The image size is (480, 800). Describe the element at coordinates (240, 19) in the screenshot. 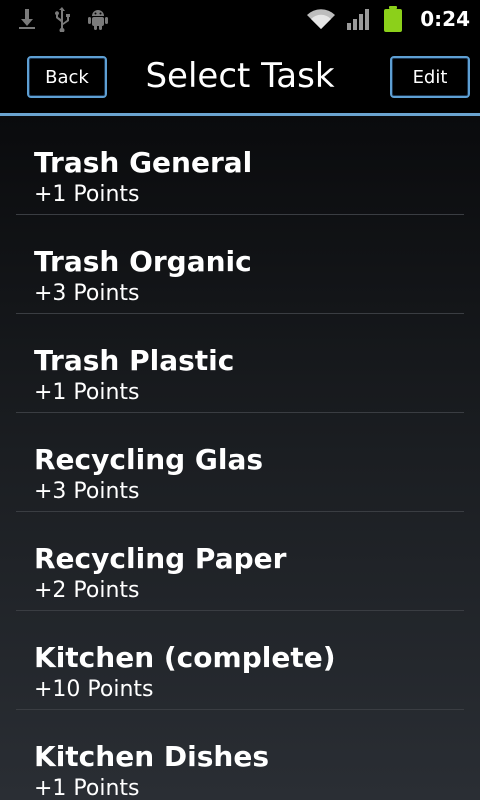

I see `status-bar: 0:24` at that location.